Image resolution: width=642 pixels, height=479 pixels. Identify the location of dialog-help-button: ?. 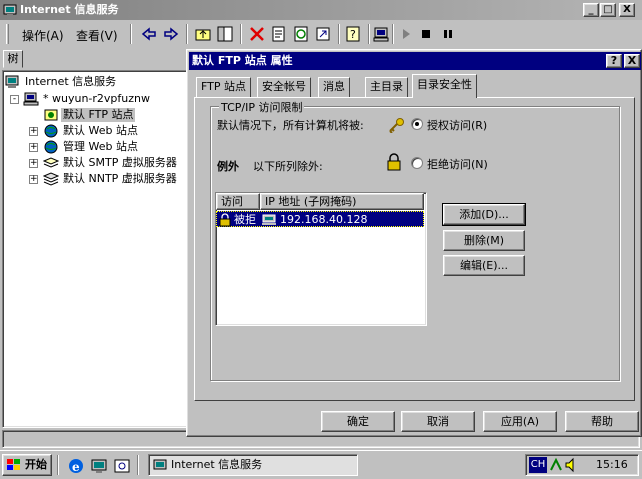
(614, 61).